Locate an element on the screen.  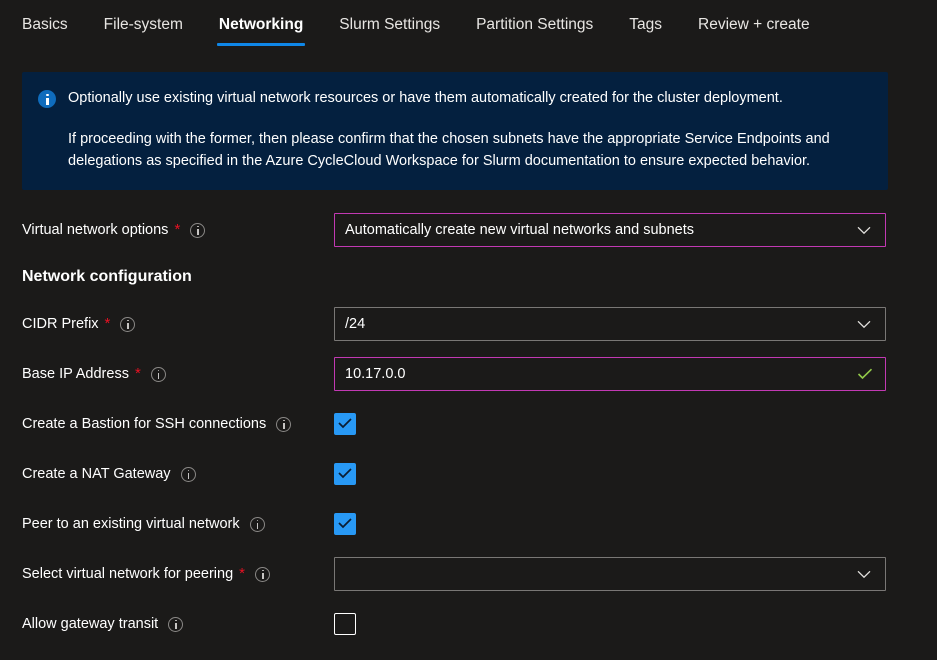
label-create-bastion: Create a Bastion for SSH connections is located at coordinates (178, 424).